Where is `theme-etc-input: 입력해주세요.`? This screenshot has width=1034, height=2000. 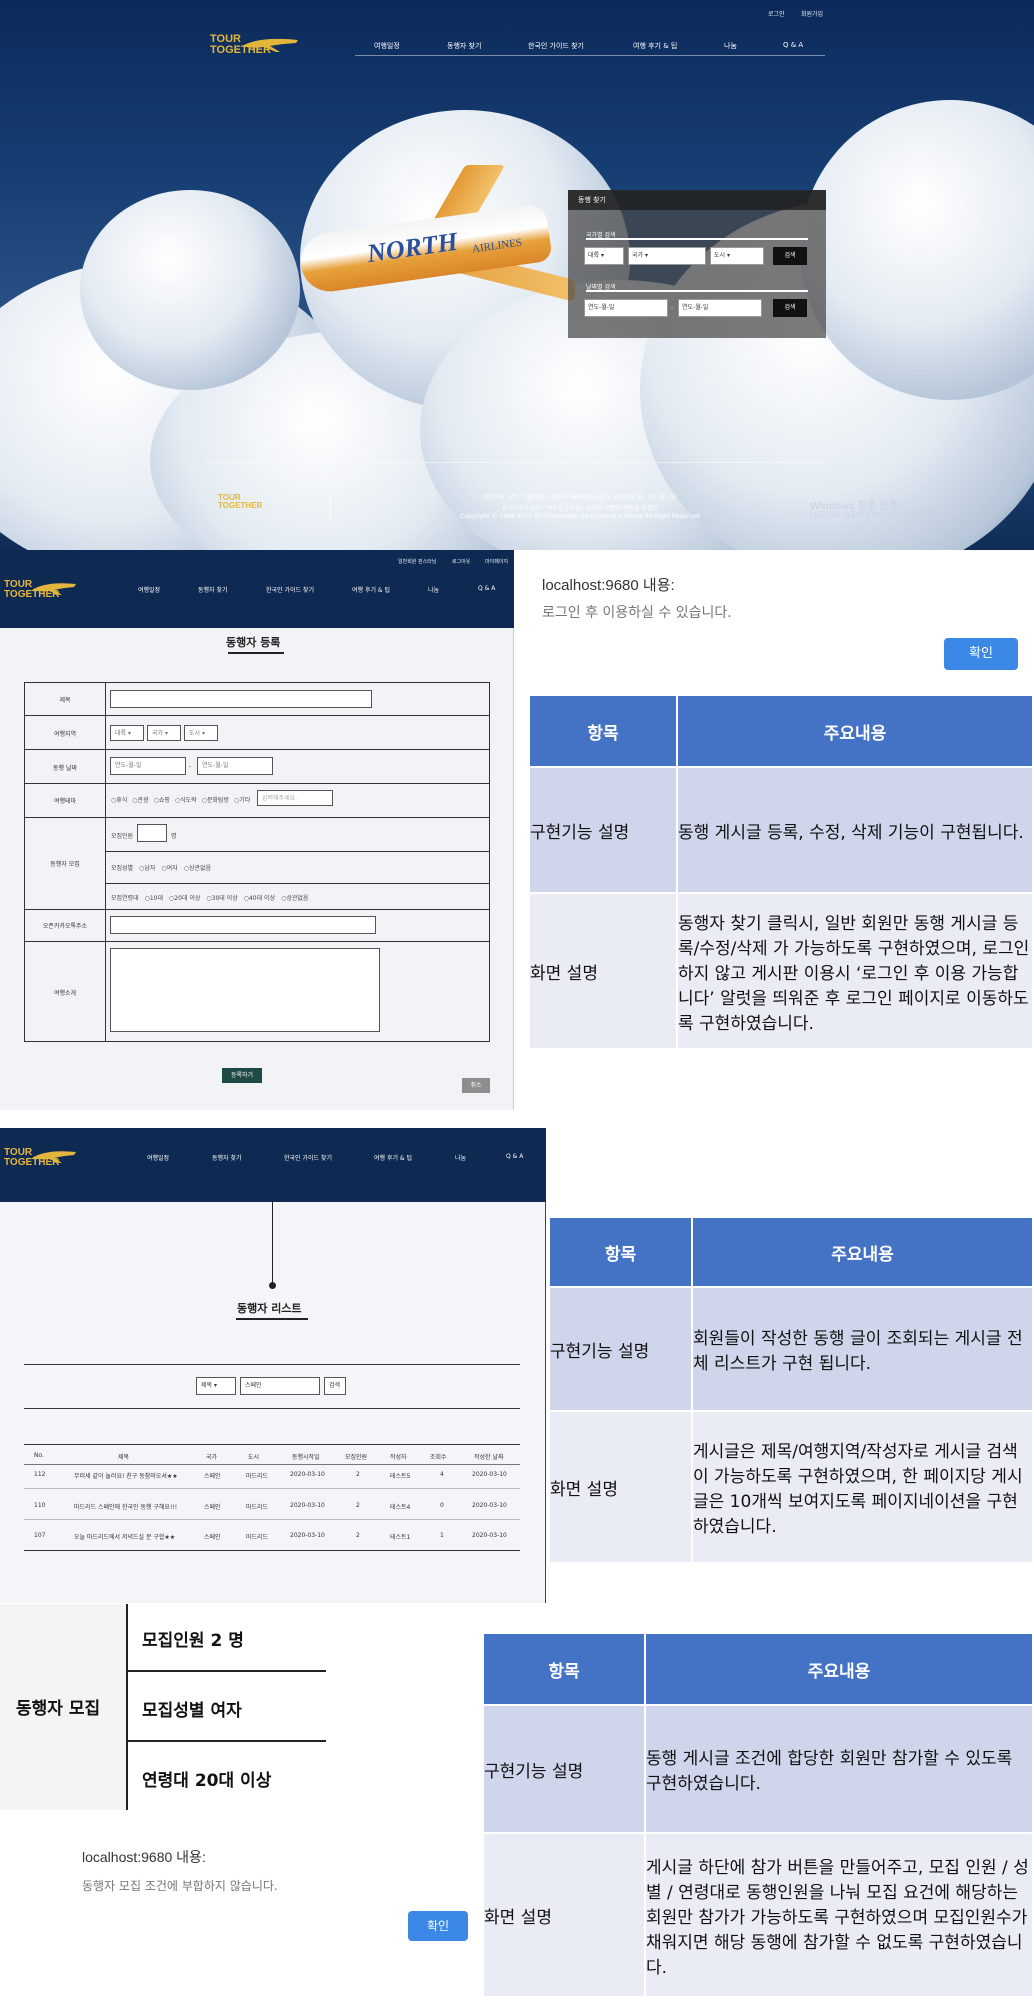
theme-etc-input: 입력해주세요. is located at coordinates (295, 798).